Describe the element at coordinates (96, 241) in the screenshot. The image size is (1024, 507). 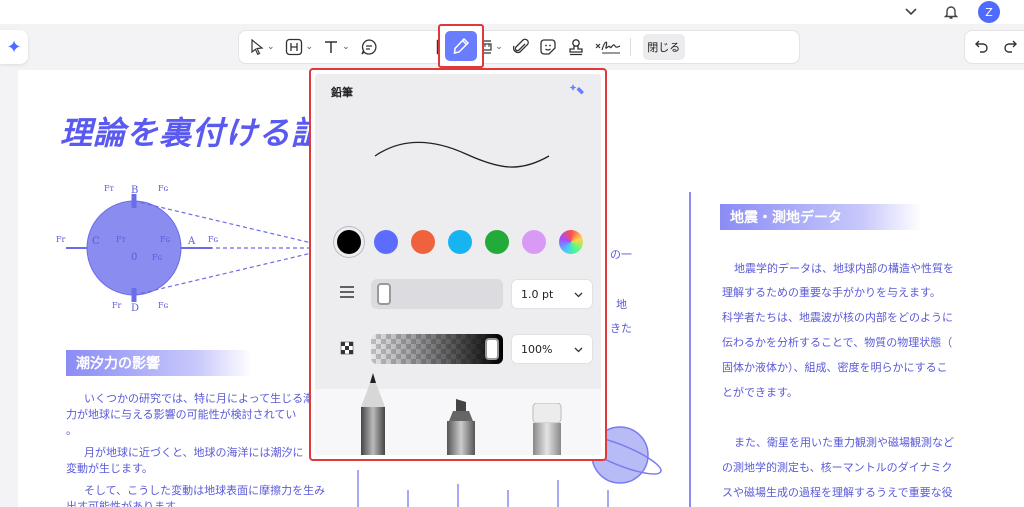
I see `label-C: C` at that location.